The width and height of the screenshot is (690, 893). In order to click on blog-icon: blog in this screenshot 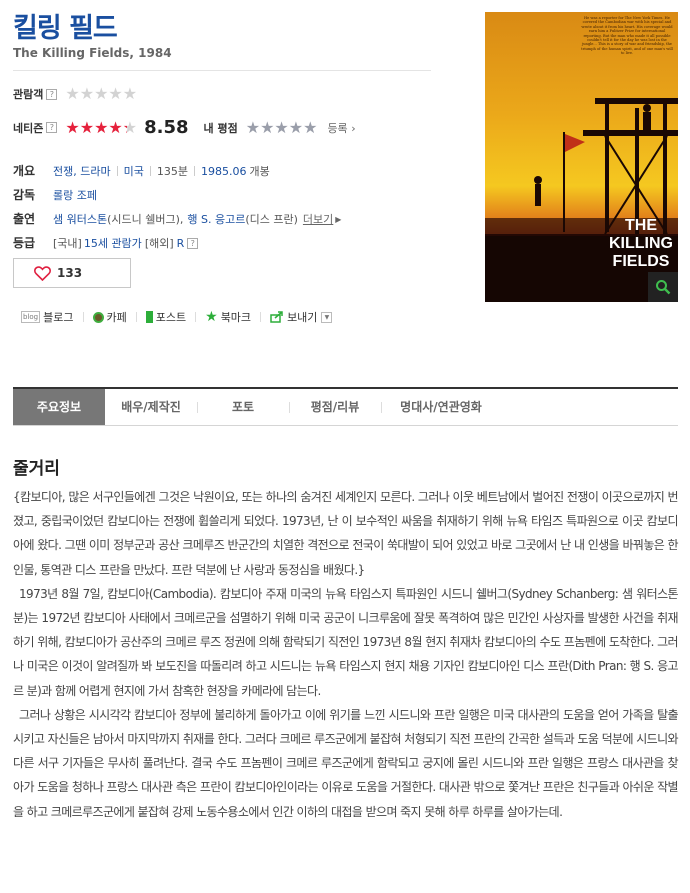, I will do `click(31, 317)`.